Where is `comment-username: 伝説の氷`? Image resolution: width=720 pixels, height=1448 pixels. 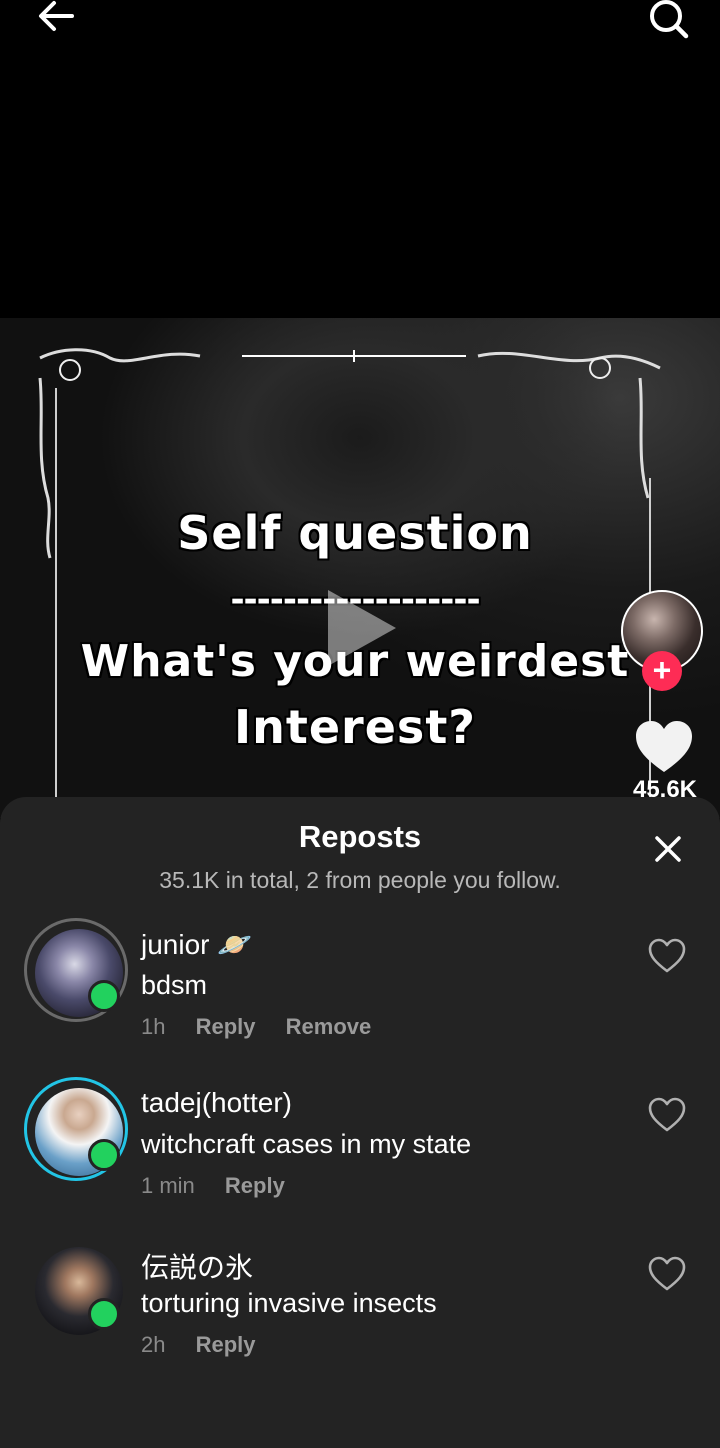
comment-username: 伝説の氷 is located at coordinates (197, 1266).